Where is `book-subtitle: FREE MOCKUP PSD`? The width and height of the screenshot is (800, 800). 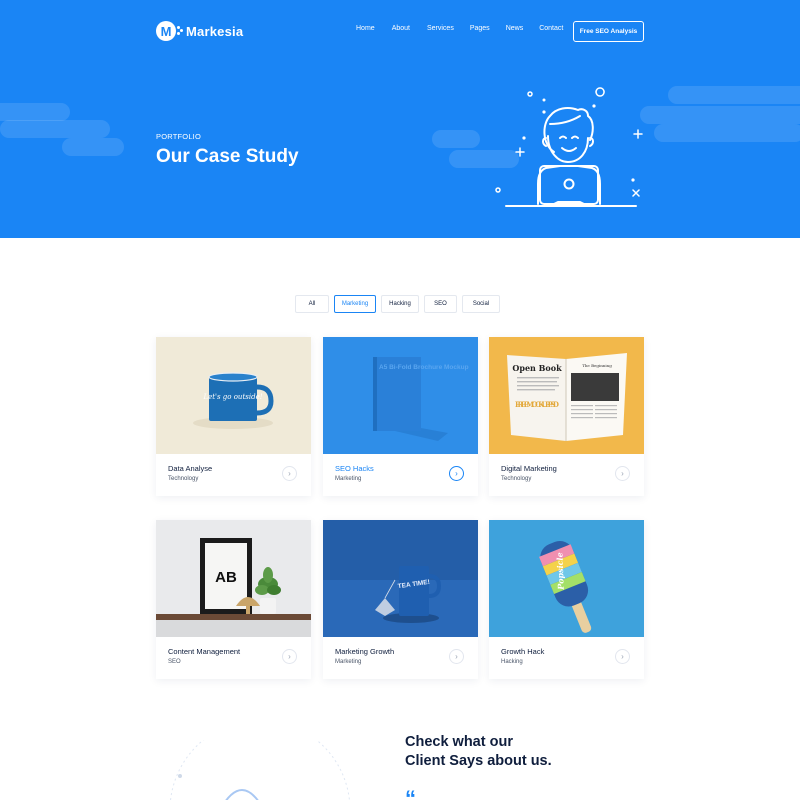 book-subtitle: FREE MOCKUP PSD is located at coordinates (537, 404).